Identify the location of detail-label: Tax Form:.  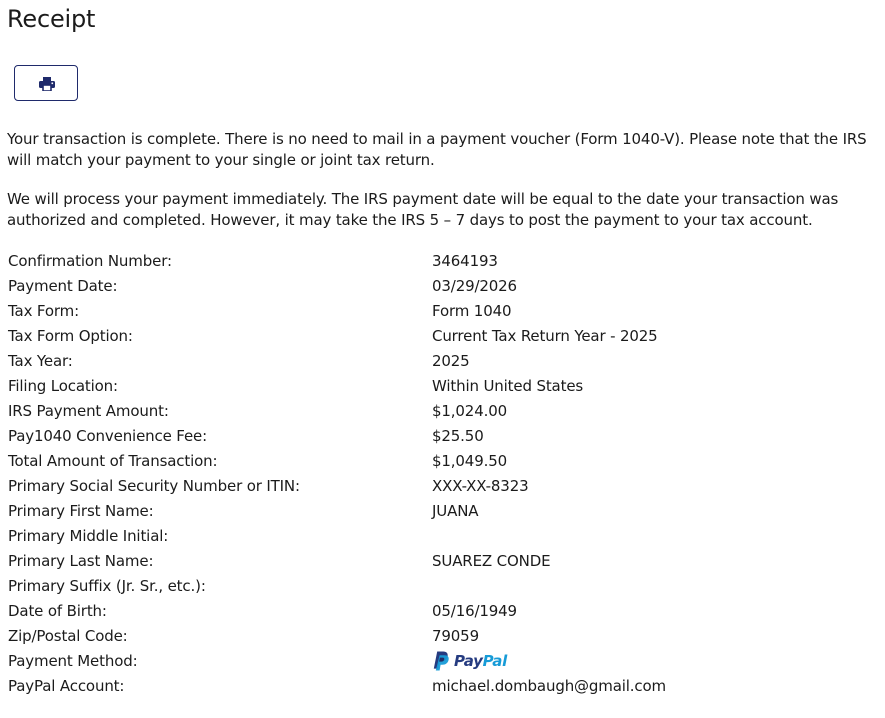
(44, 311).